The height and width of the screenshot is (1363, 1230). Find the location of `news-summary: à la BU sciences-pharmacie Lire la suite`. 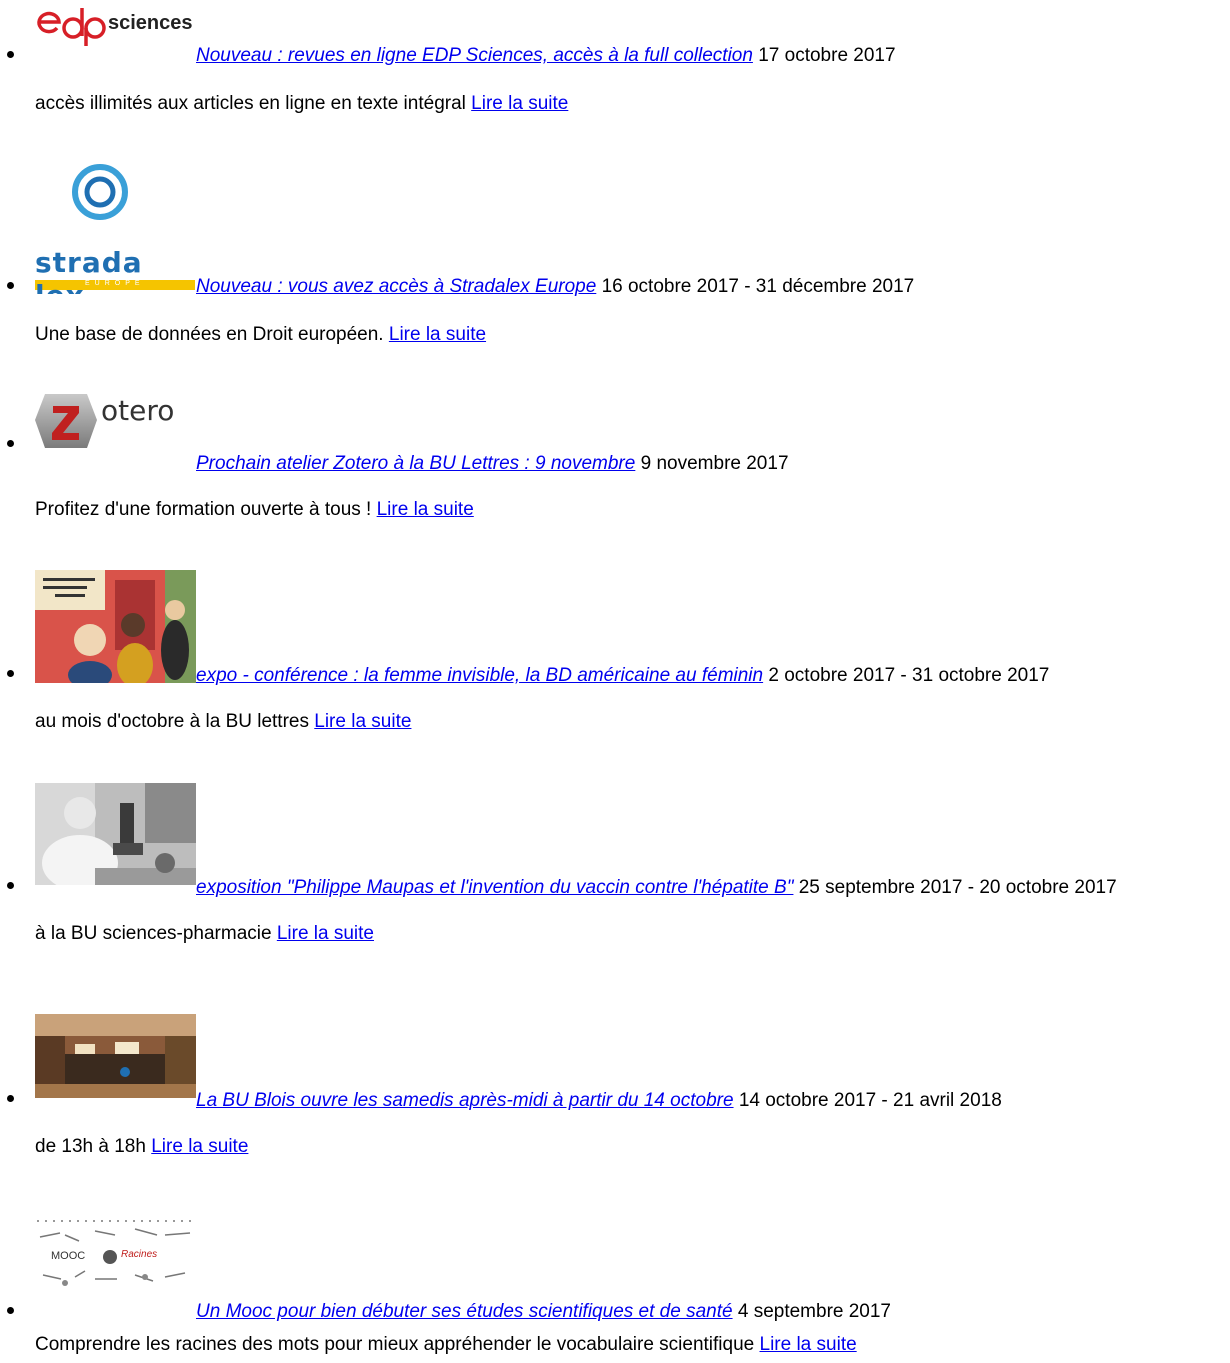

news-summary: à la BU sciences-pharmacie Lire la suite is located at coordinates (204, 934).